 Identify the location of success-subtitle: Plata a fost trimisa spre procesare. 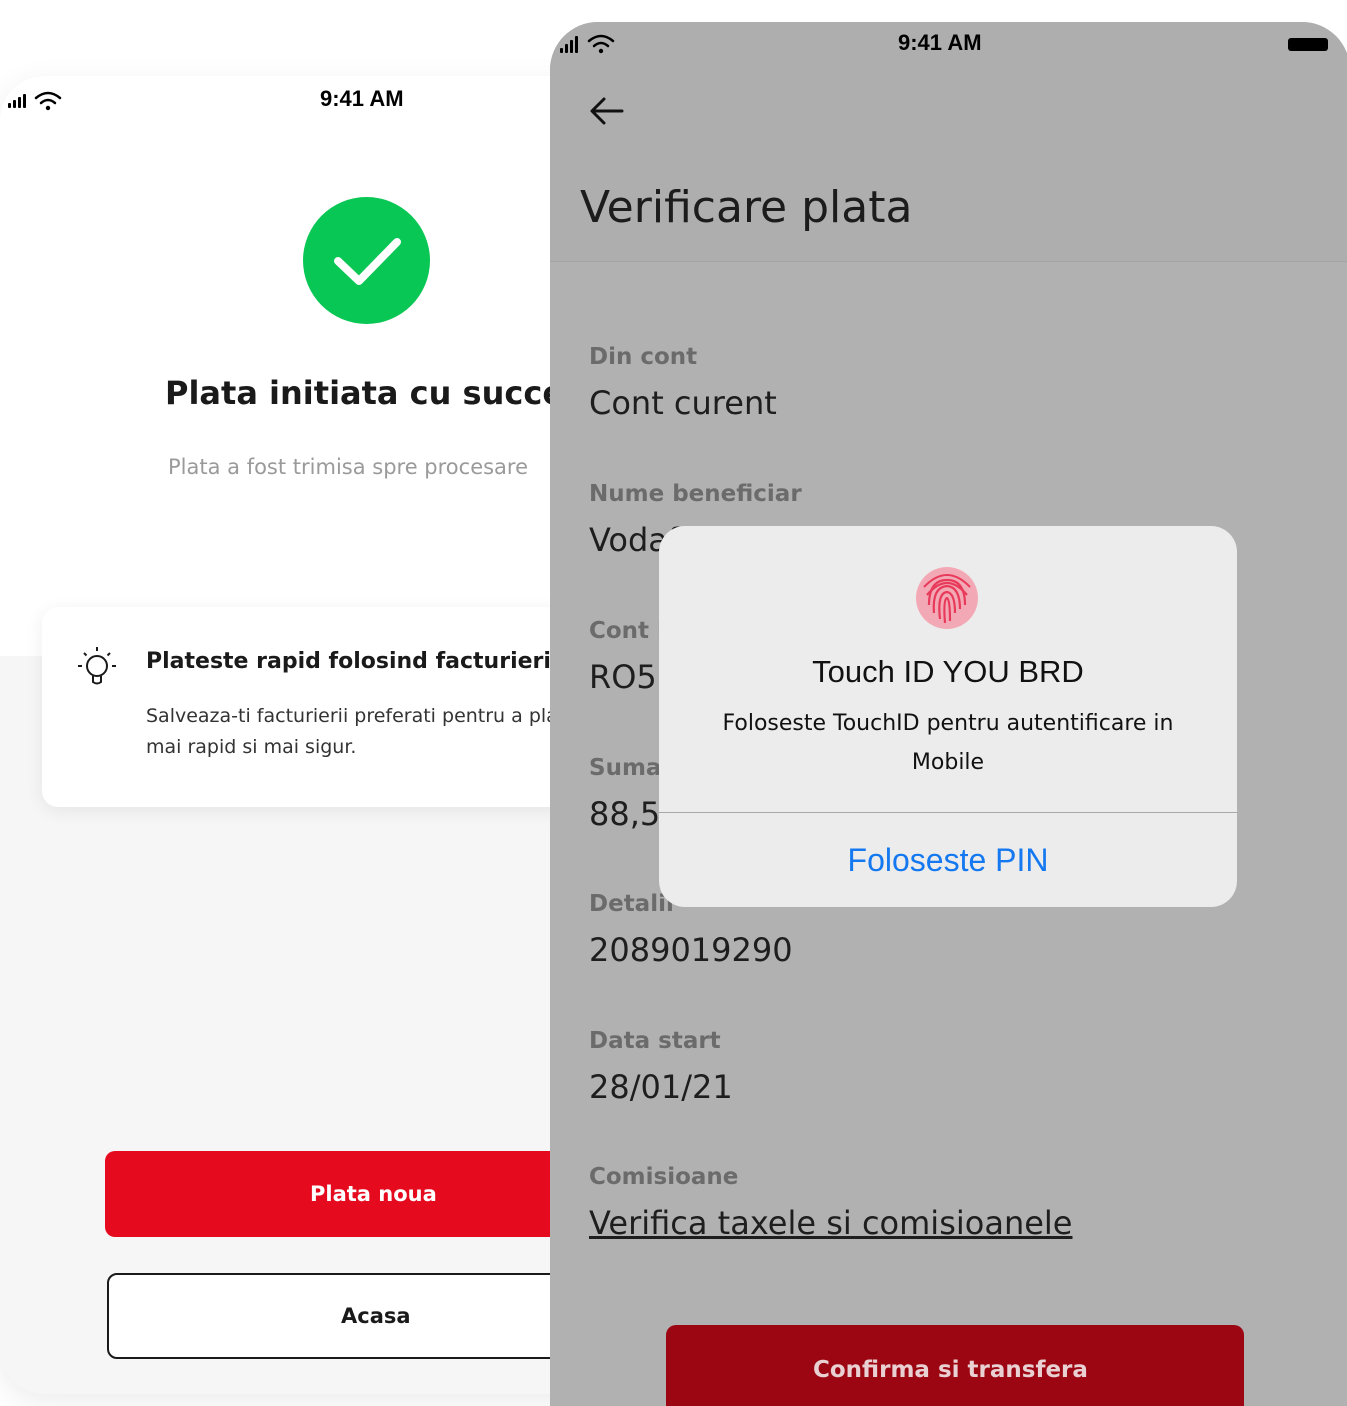
(348, 467).